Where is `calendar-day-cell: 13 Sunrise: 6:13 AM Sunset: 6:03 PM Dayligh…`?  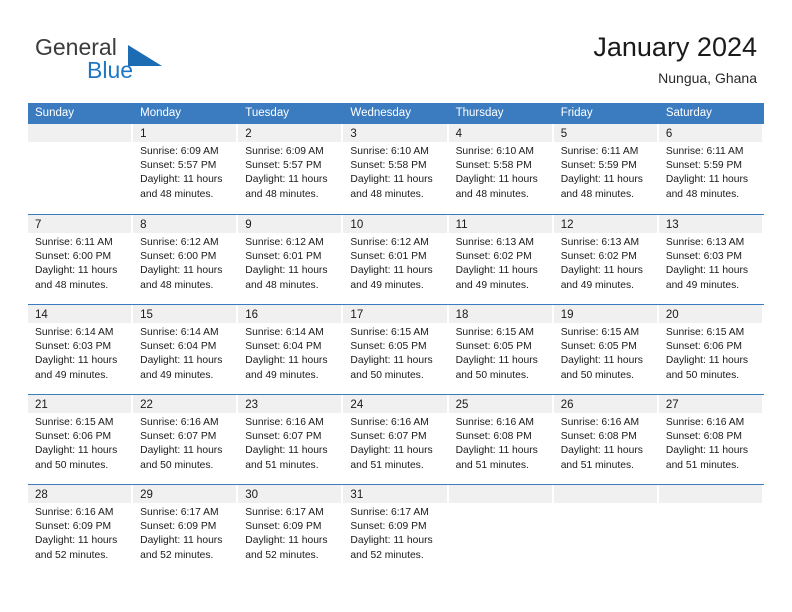 calendar-day-cell: 13 Sunrise: 6:13 AM Sunset: 6:03 PM Dayligh… is located at coordinates (711, 259).